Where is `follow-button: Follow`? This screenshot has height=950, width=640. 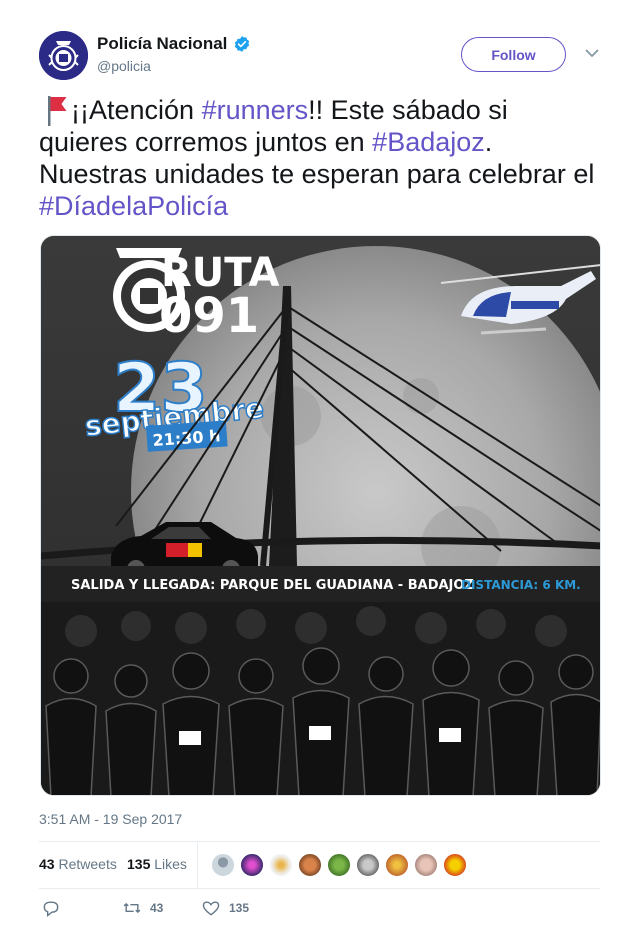
follow-button: Follow is located at coordinates (513, 54).